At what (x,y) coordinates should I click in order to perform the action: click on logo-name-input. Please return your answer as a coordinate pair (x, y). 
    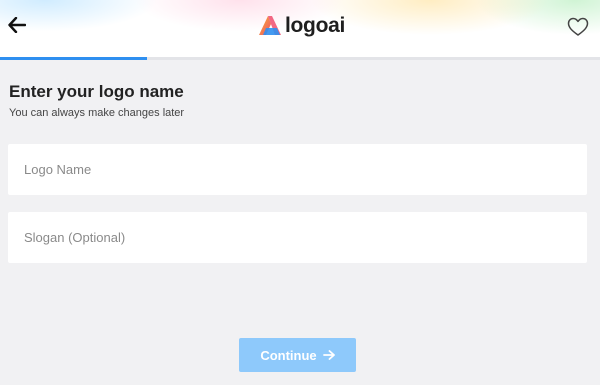
    Looking at the image, I should click on (297, 169).